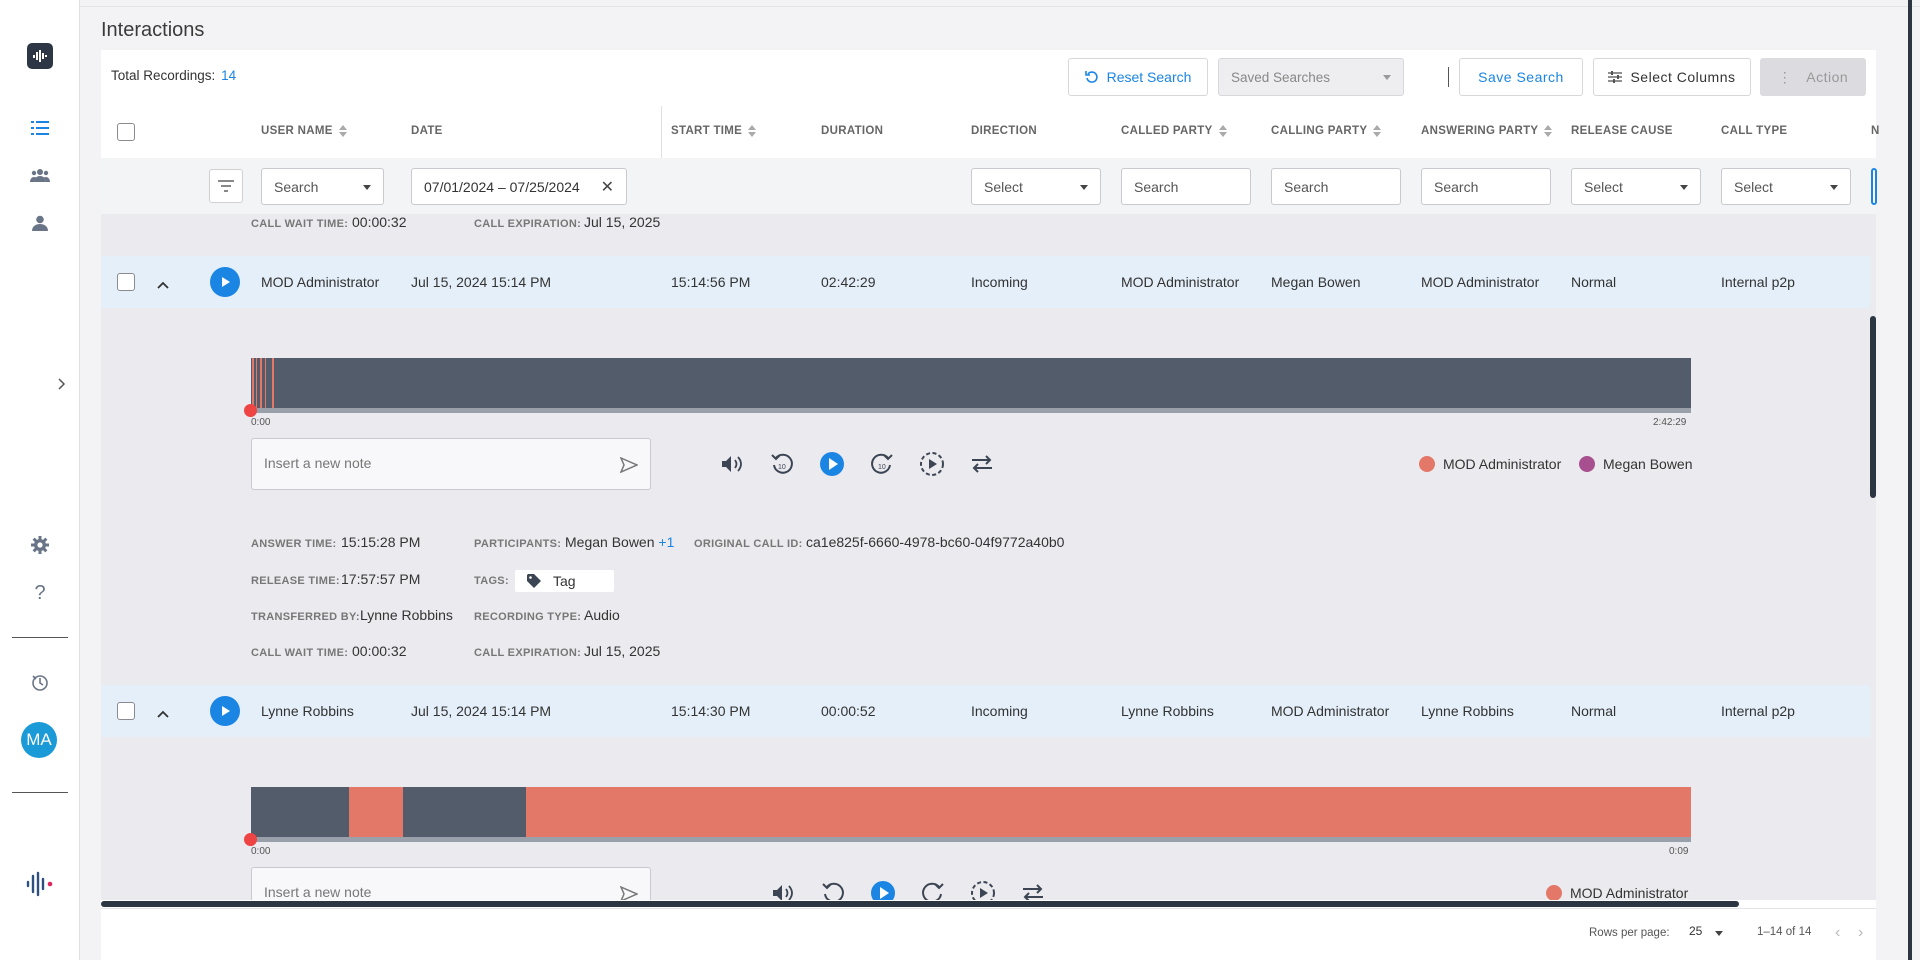  What do you see at coordinates (1138, 77) in the screenshot?
I see `reset-search-button: Reset Search` at bounding box center [1138, 77].